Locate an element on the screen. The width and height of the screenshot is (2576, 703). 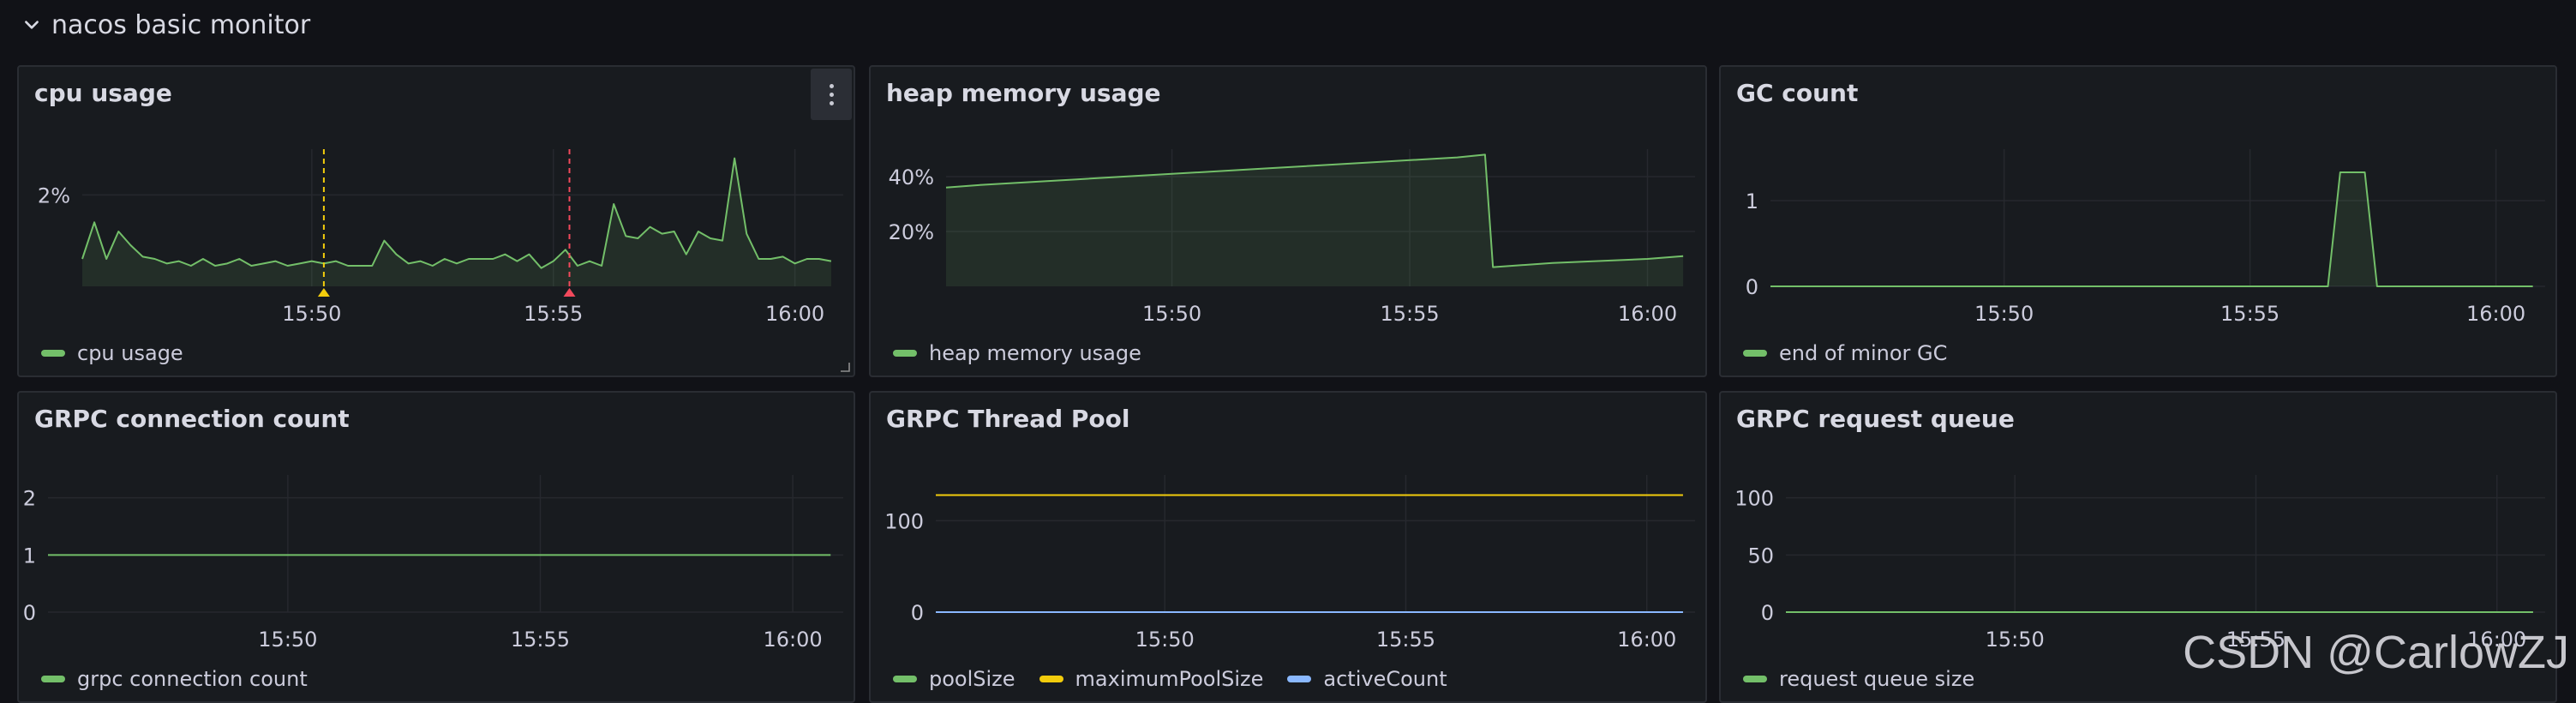
legend-label: activeCount is located at coordinates (1385, 679).